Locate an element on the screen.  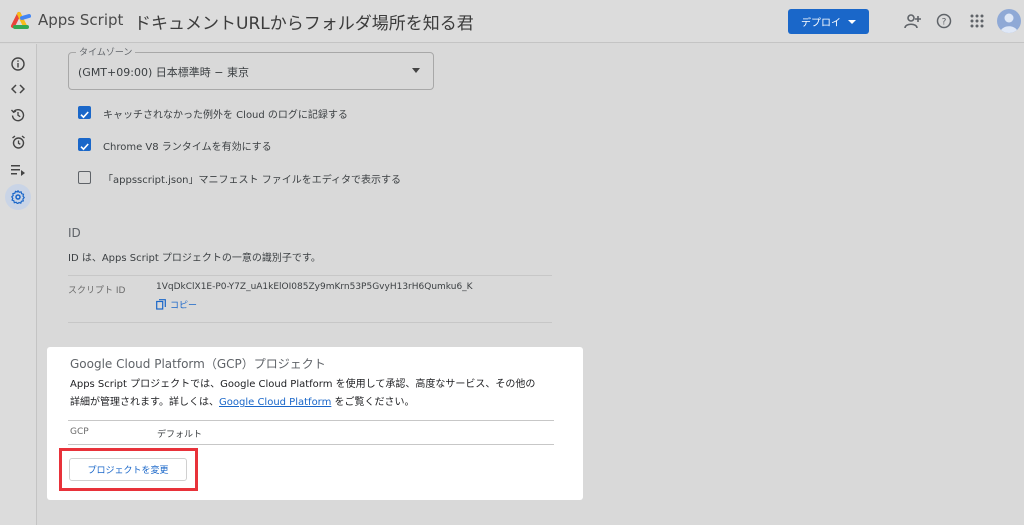
project-title: ドキュメントURLからフォルダ場所を知る君 is located at coordinates (304, 21).